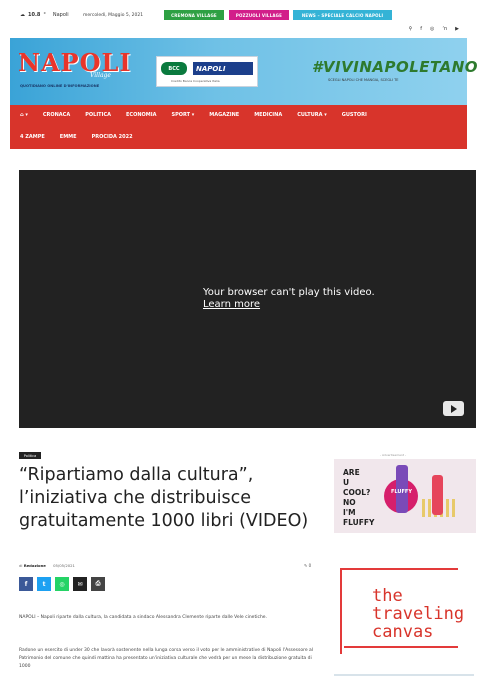 This screenshot has width=477, height=682. What do you see at coordinates (22, 15) in the screenshot?
I see `weather-icon: ☁` at bounding box center [22, 15].